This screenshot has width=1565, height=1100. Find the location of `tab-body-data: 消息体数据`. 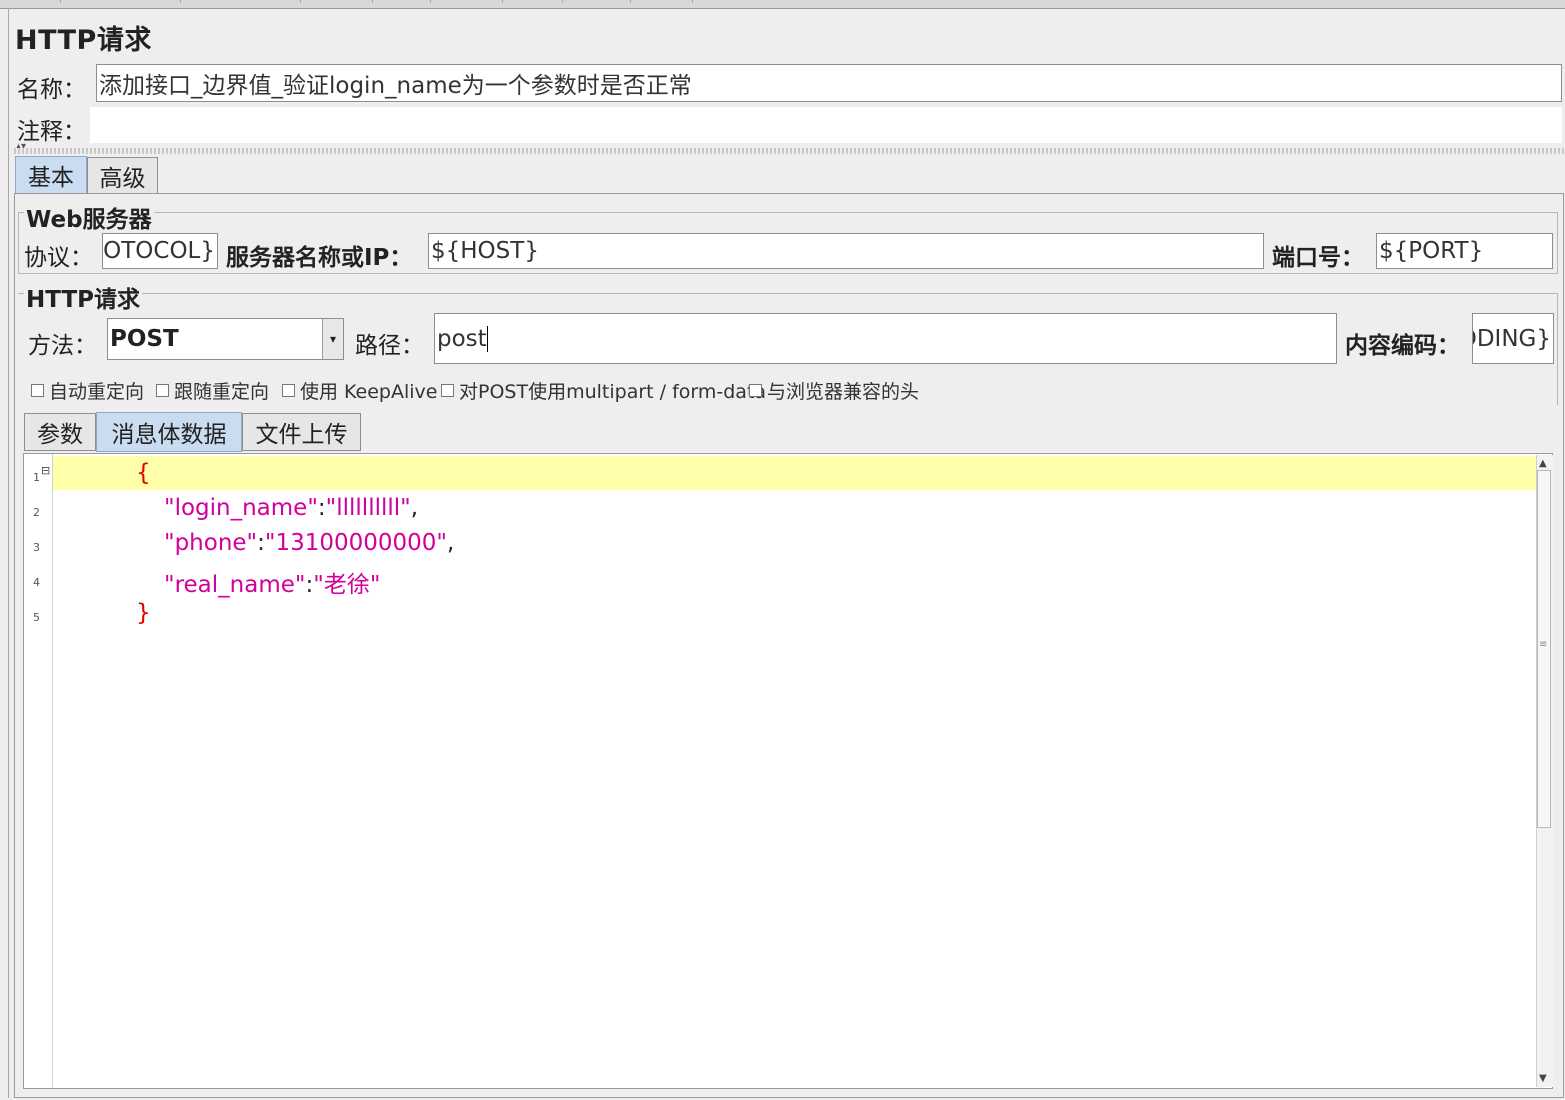

tab-body-data: 消息体数据 is located at coordinates (169, 432).